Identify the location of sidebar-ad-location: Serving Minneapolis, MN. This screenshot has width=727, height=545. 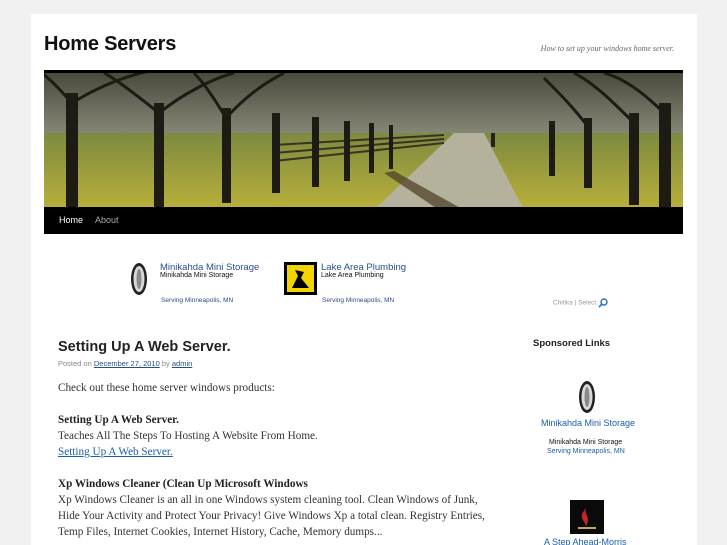
(586, 451).